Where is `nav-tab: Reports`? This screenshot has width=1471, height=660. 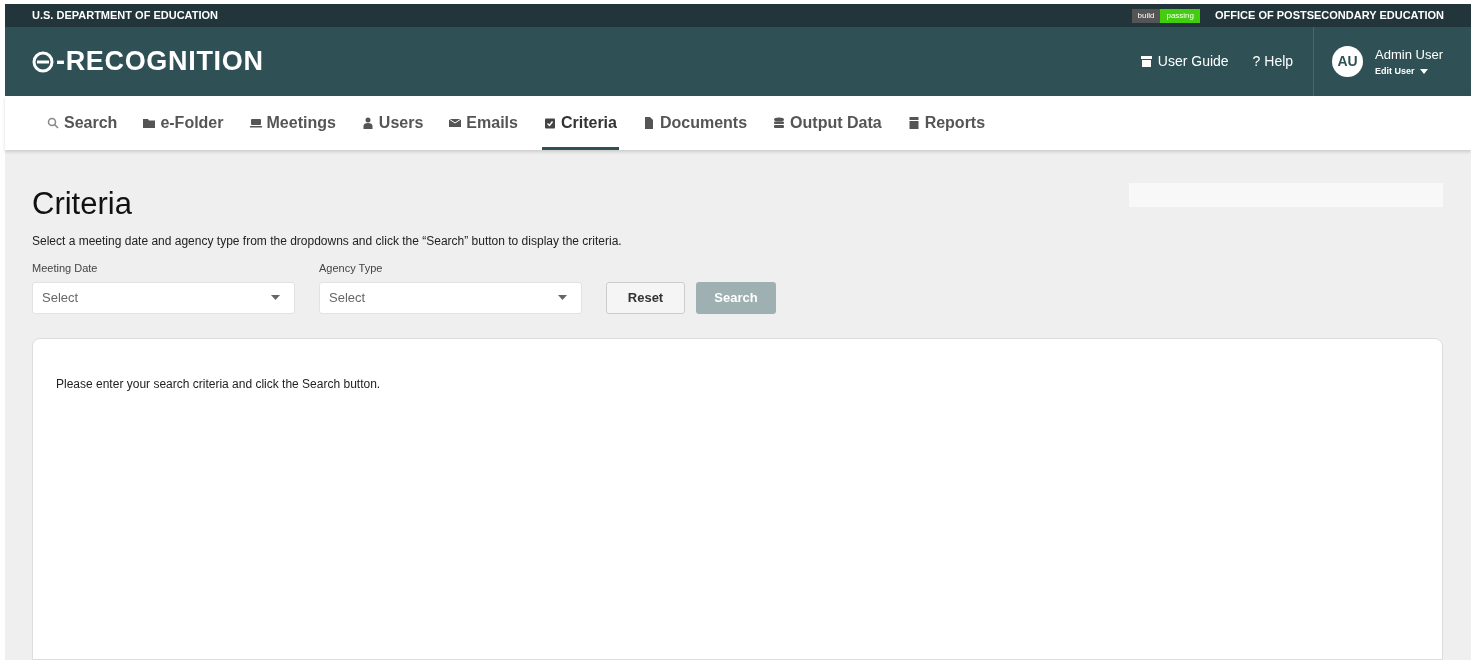
nav-tab: Reports is located at coordinates (946, 123).